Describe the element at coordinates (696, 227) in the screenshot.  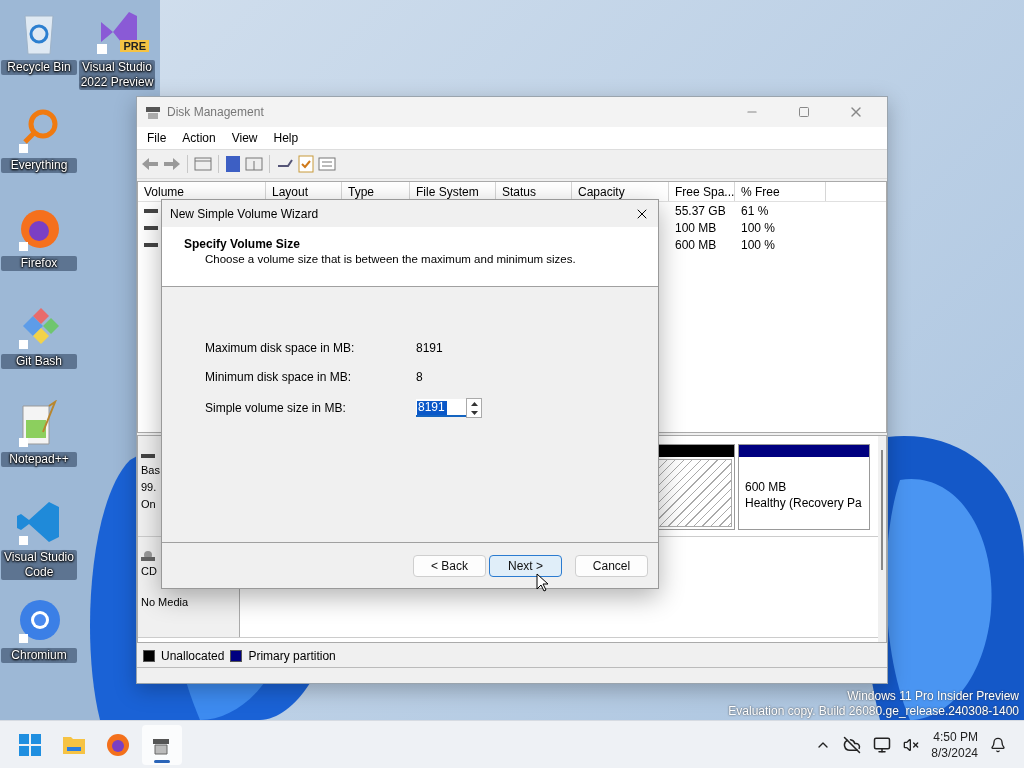
I see `table-cell-text: 100 MB` at that location.